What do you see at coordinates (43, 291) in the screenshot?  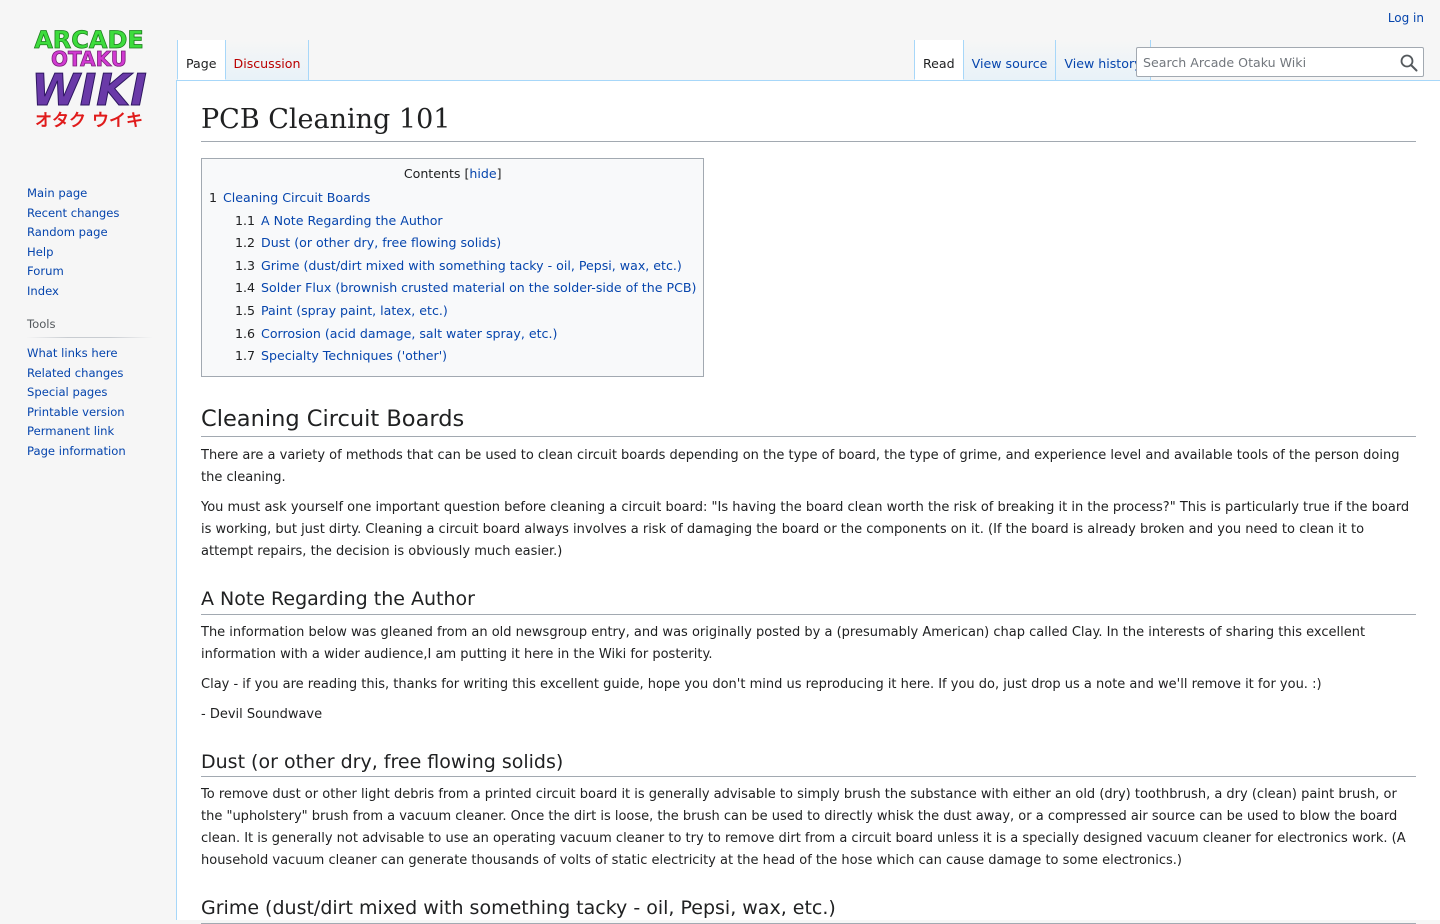 I see `sidebar-item-index: Index` at bounding box center [43, 291].